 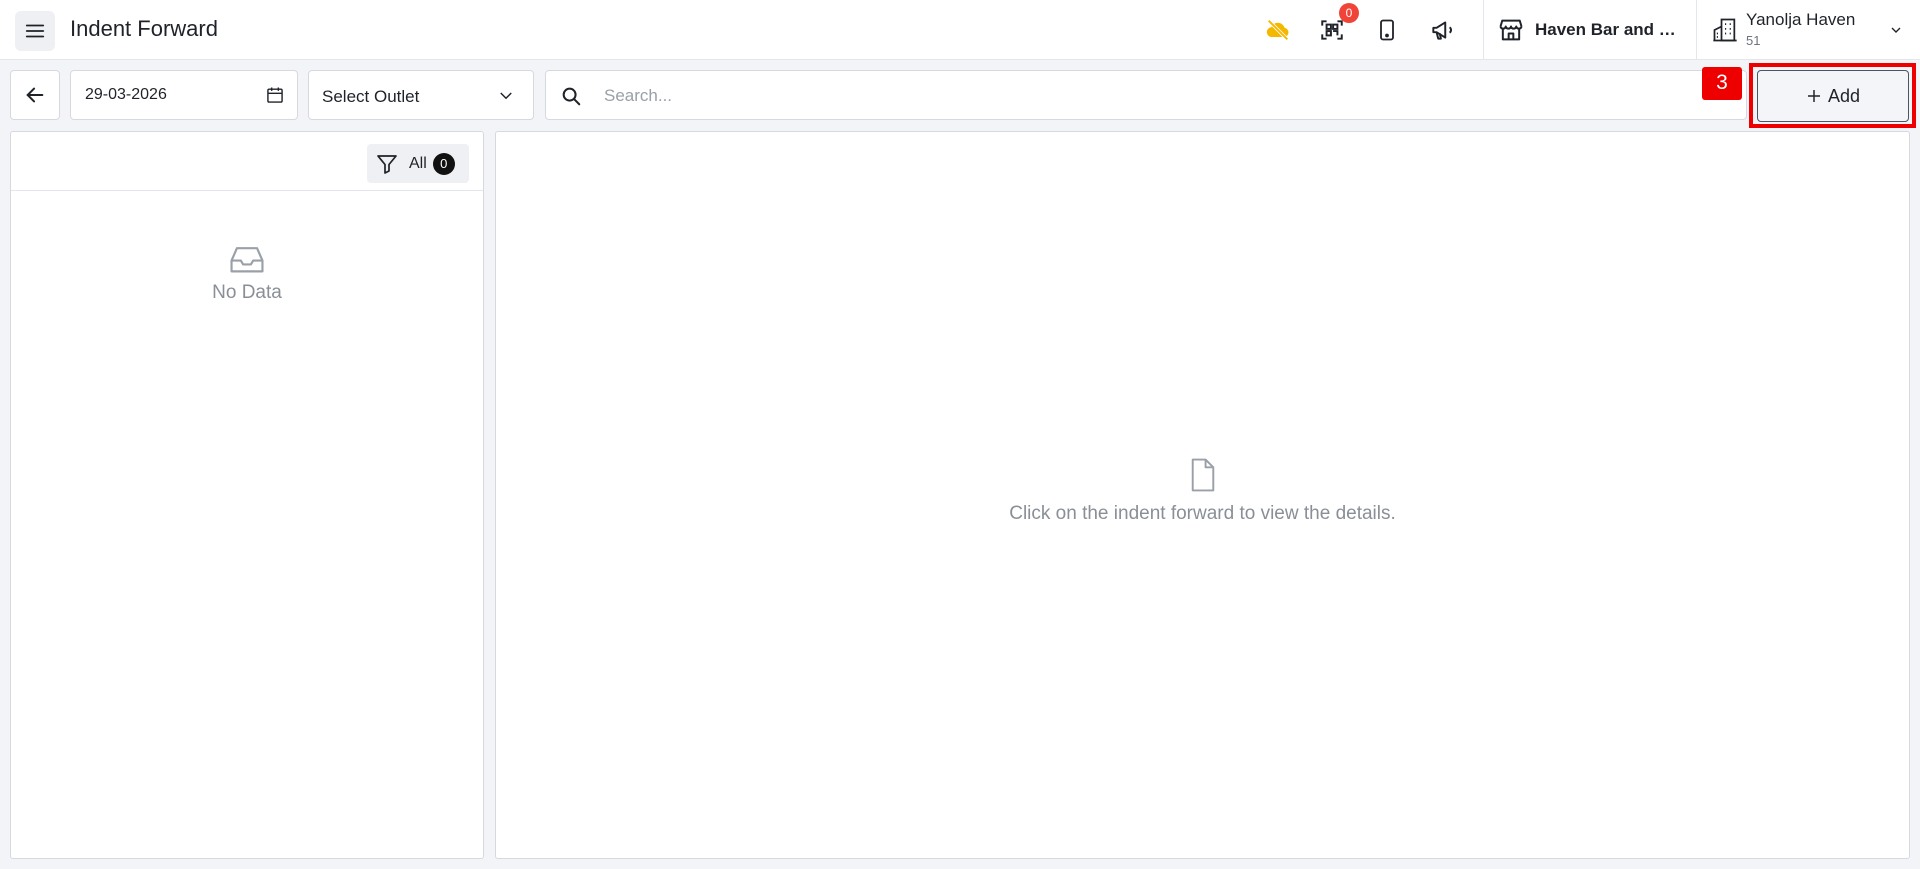 What do you see at coordinates (371, 96) in the screenshot?
I see `outlet-select-value: Select Outlet` at bounding box center [371, 96].